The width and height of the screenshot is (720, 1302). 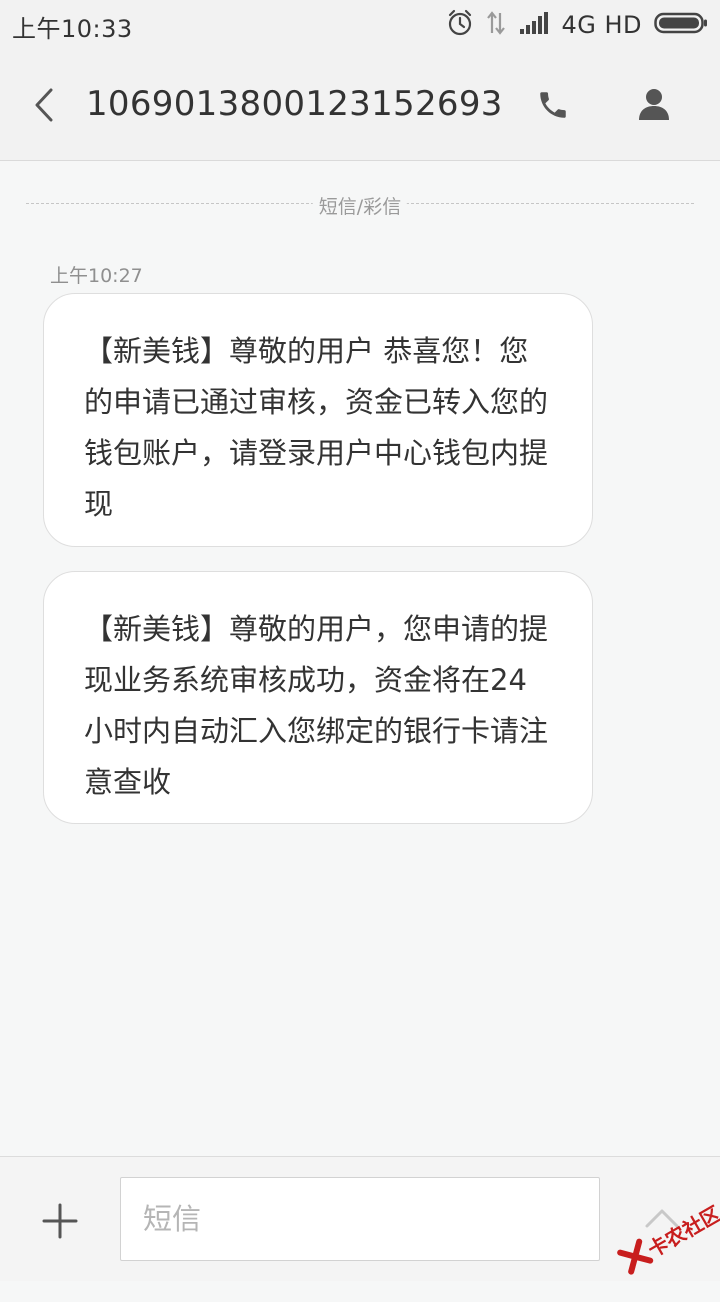 I want to click on status-indicators: 4G HD, so click(x=577, y=25).